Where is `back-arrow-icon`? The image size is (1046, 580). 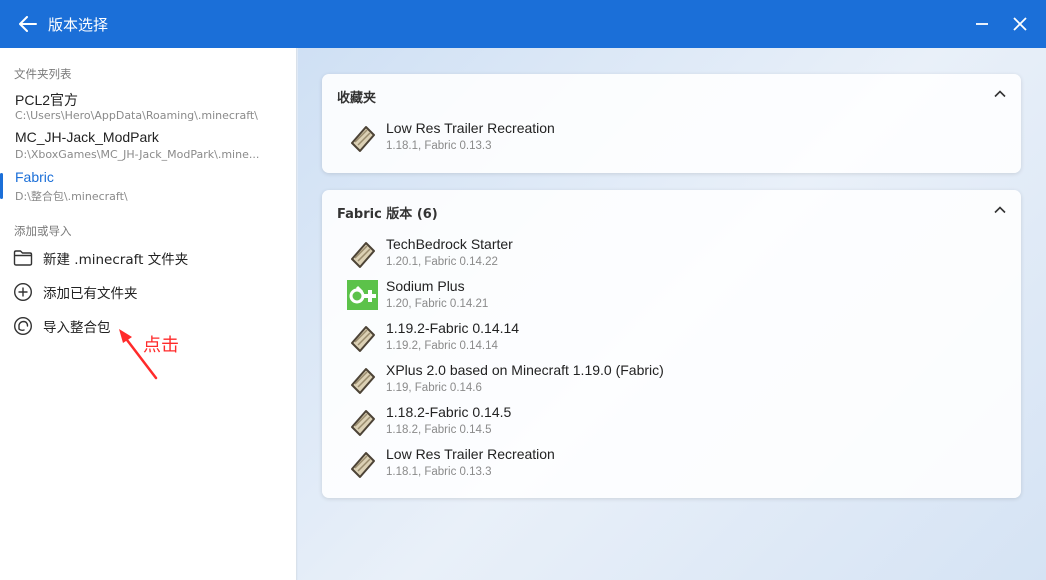 back-arrow-icon is located at coordinates (28, 24).